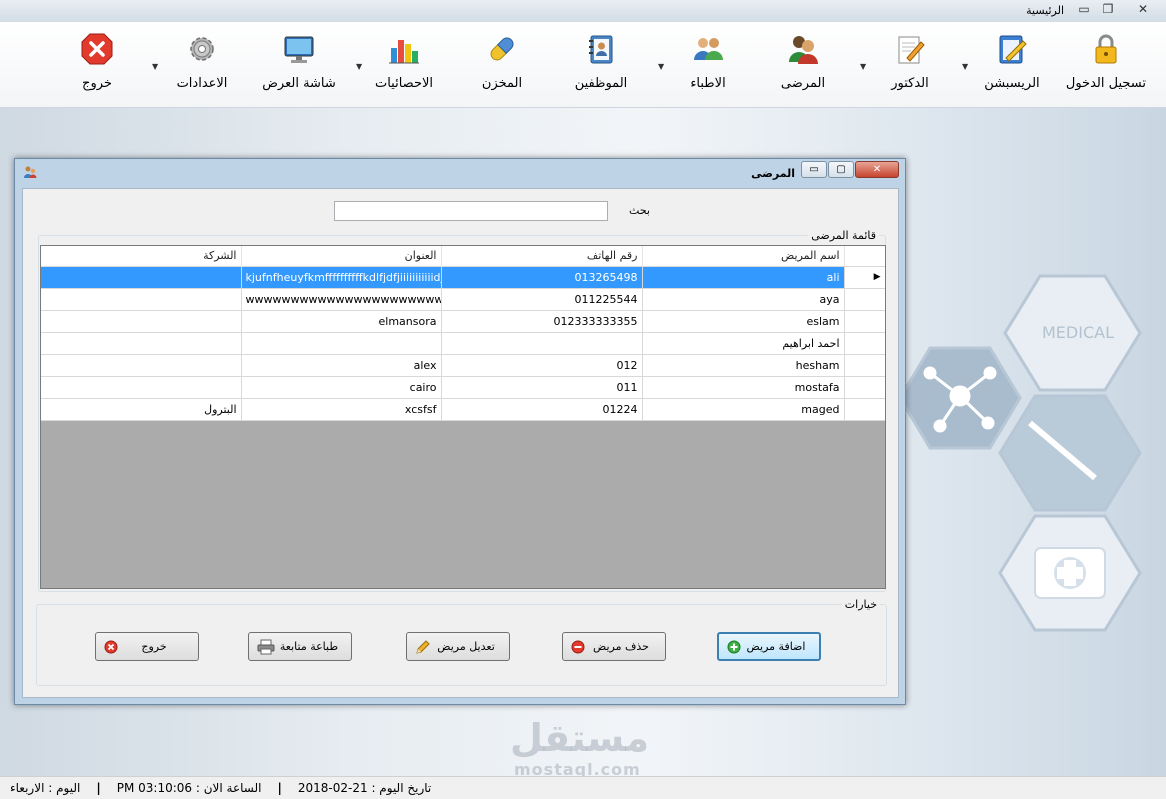 This screenshot has width=1166, height=799. Describe the element at coordinates (341, 343) in the screenshot. I see `cell-address` at that location.